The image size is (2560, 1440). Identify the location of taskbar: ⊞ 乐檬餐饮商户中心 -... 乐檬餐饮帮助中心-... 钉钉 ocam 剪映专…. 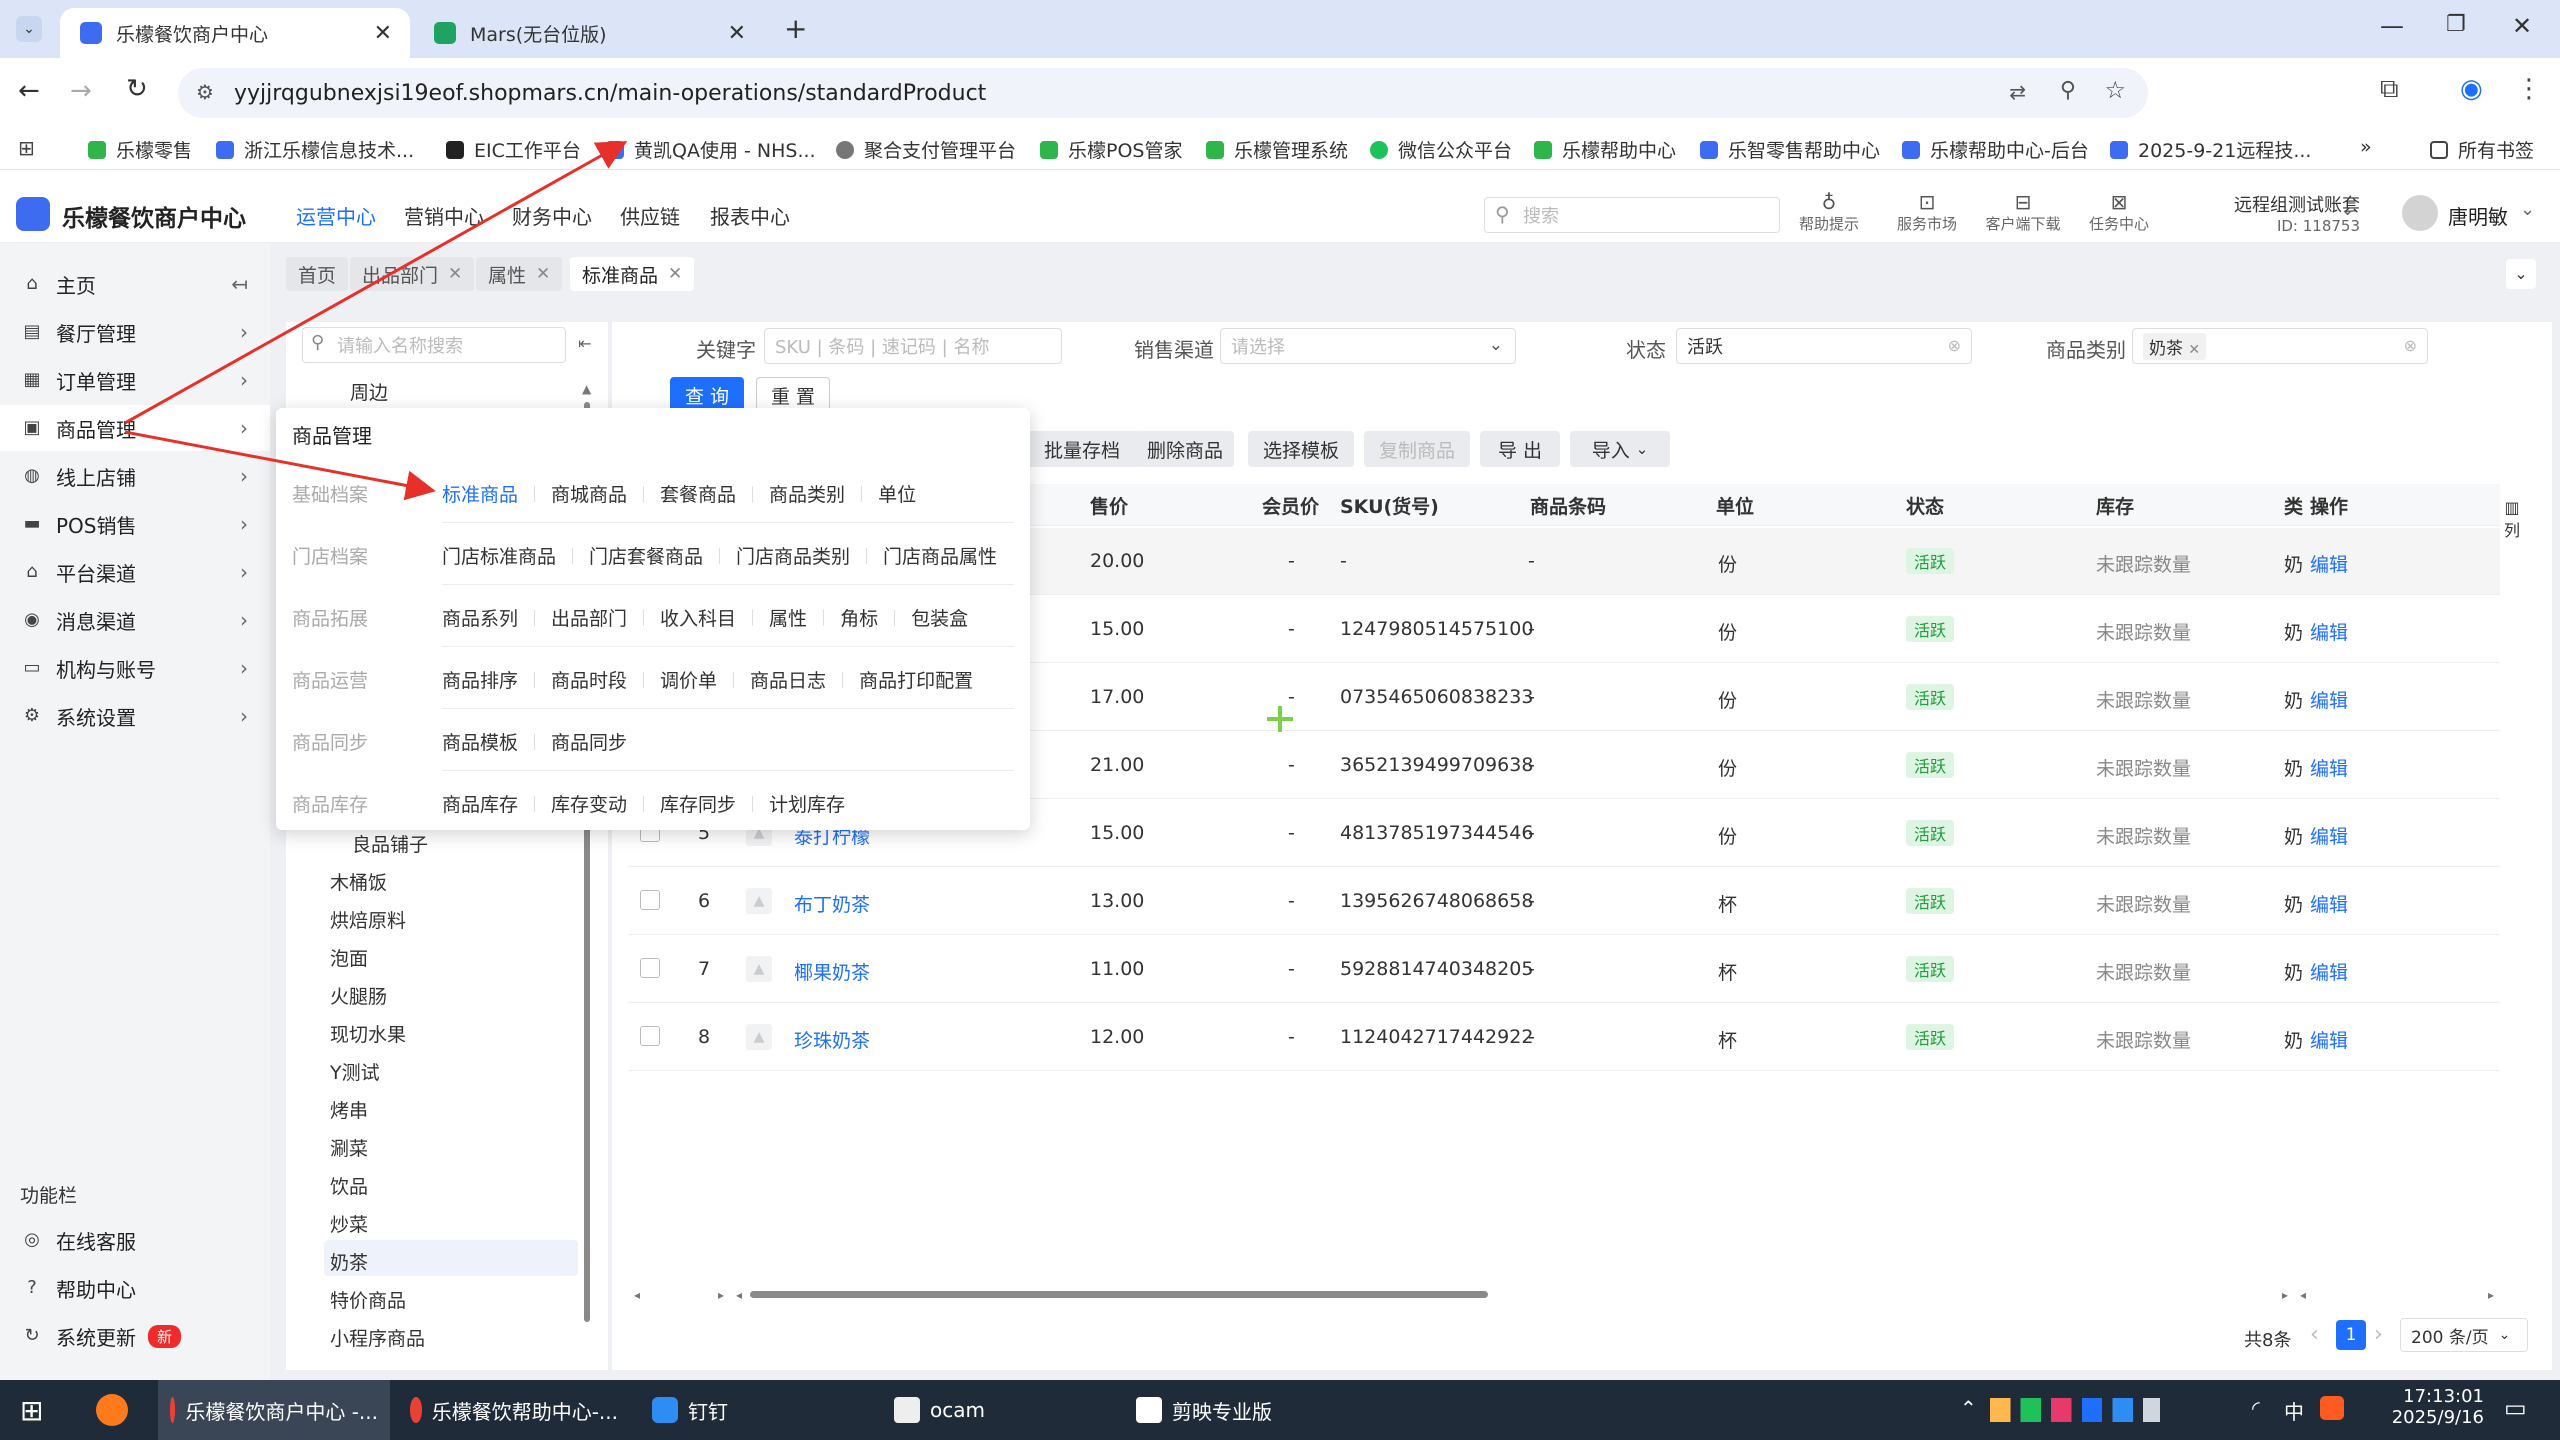
(1280, 1410).